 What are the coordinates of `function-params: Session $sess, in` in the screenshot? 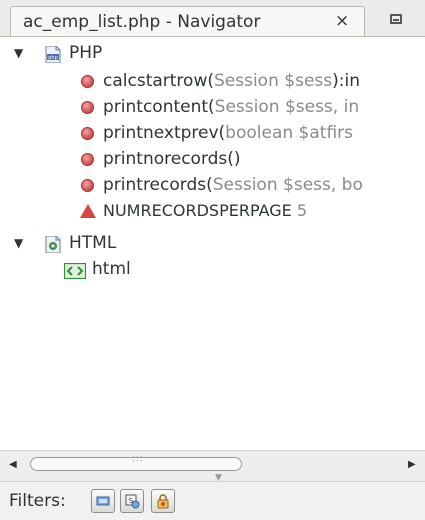 It's located at (287, 107).